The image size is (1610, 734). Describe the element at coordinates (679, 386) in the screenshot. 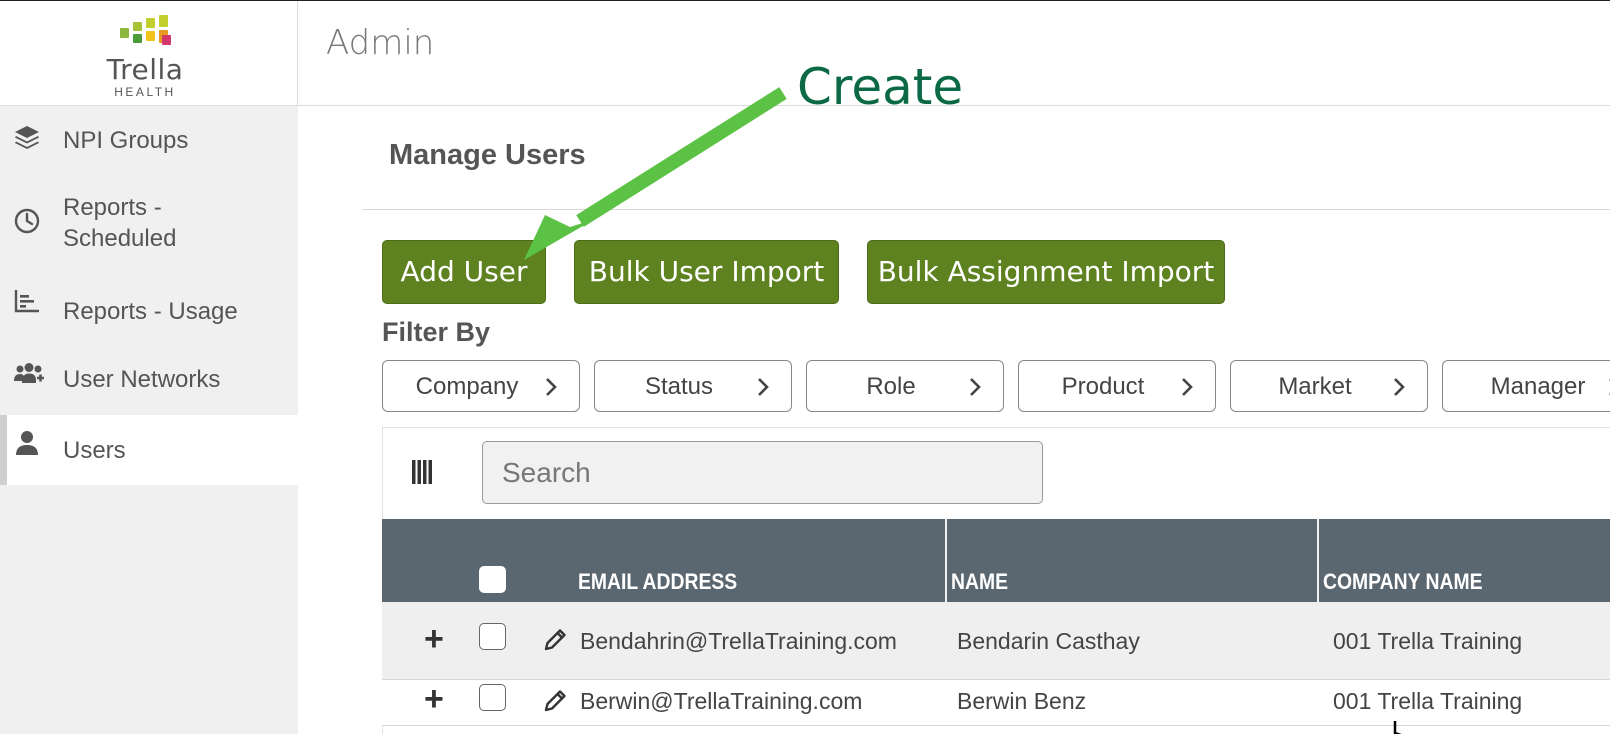

I see `filter-label: Status` at that location.